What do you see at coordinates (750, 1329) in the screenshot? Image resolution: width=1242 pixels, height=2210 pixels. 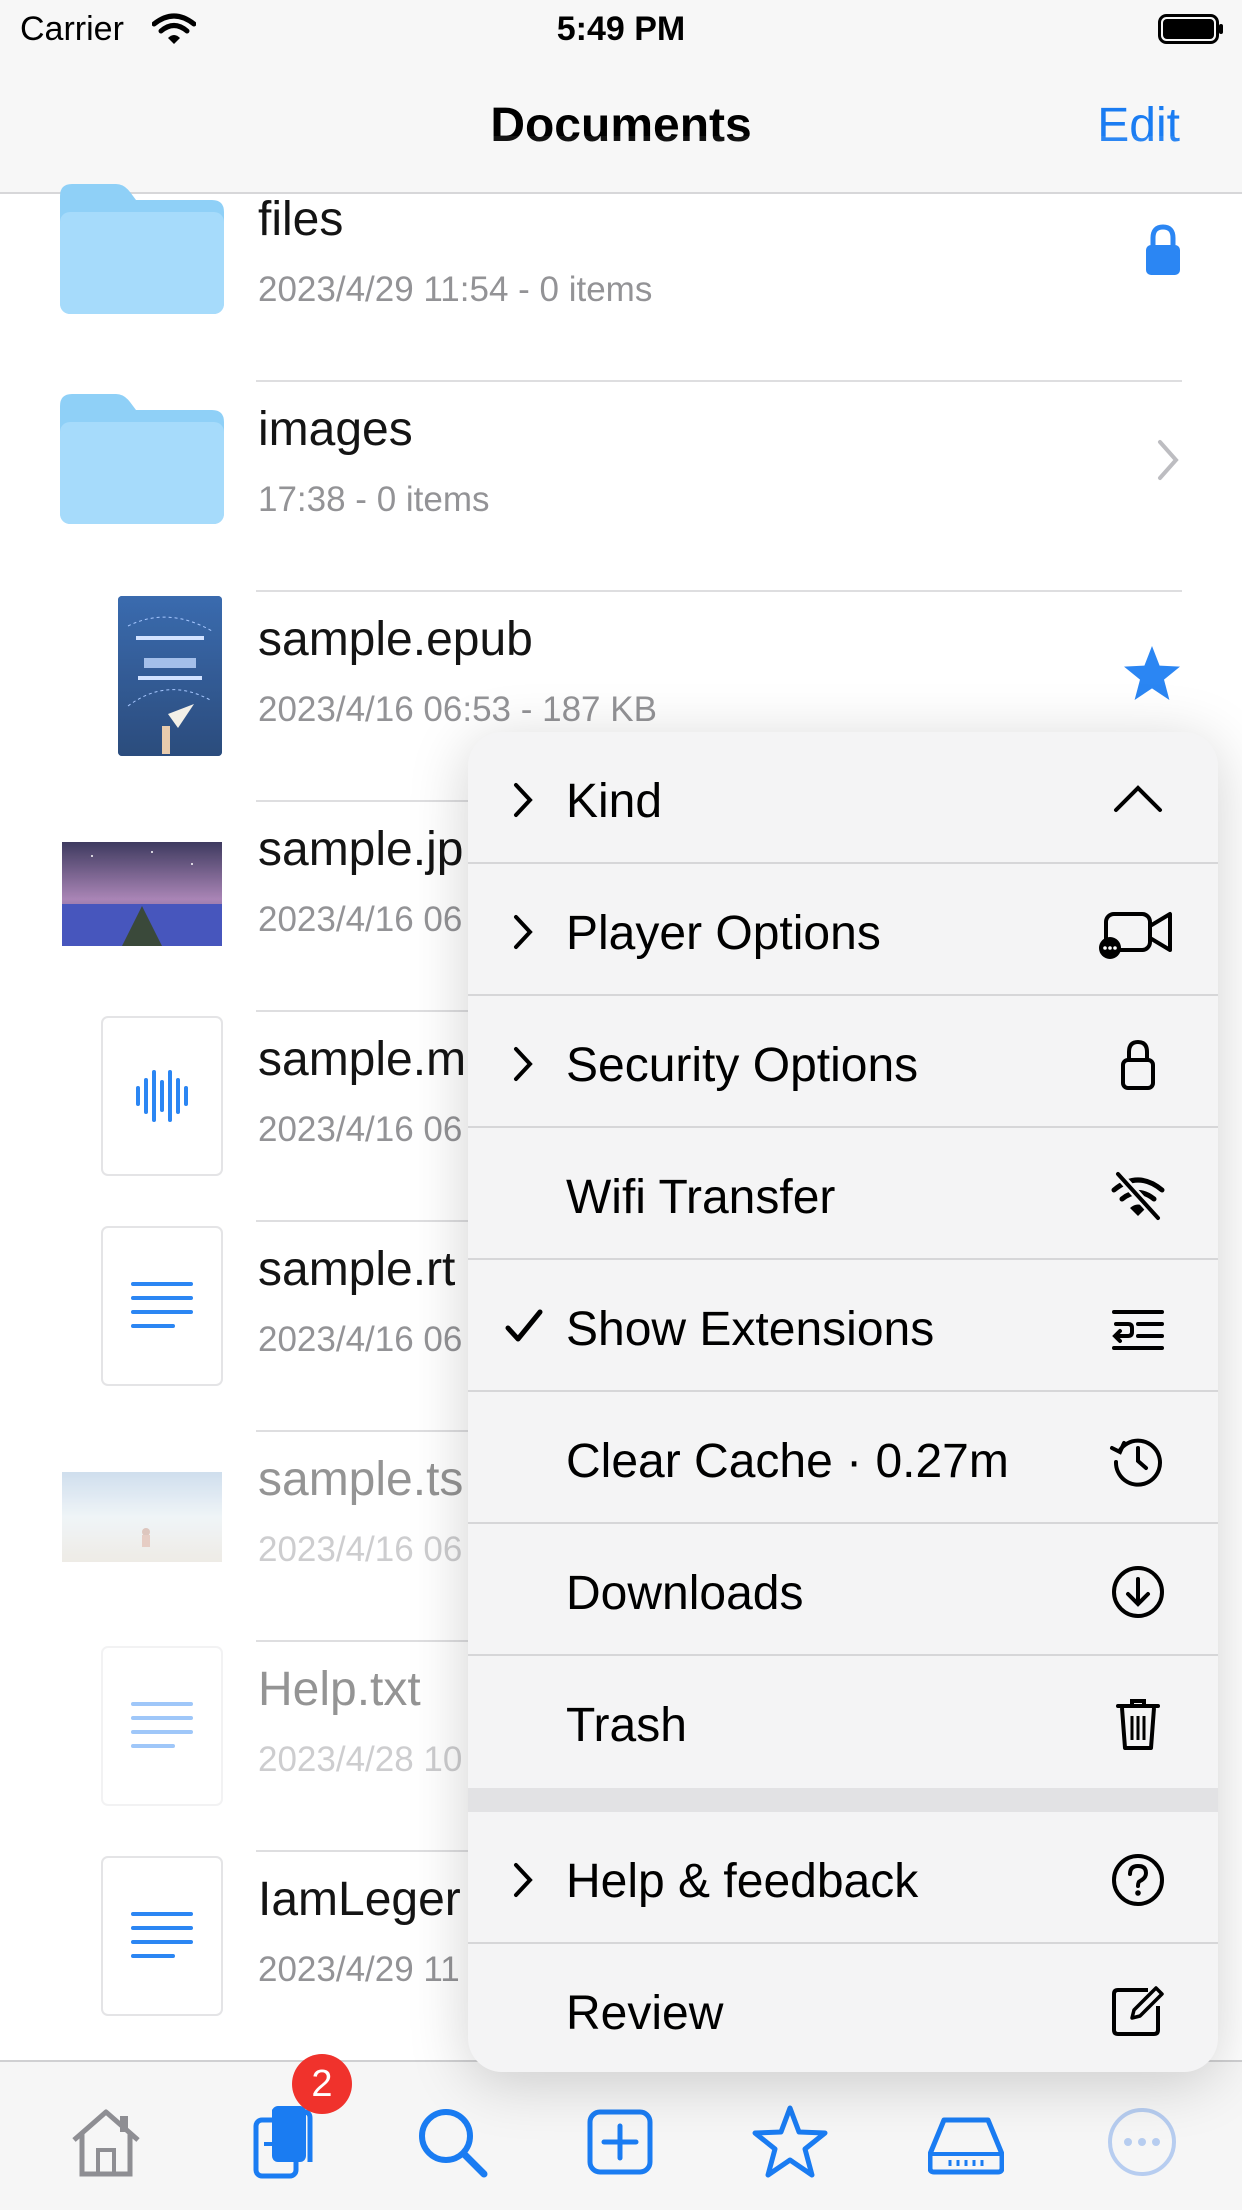 I see `menu-item-label: Show Extensions` at bounding box center [750, 1329].